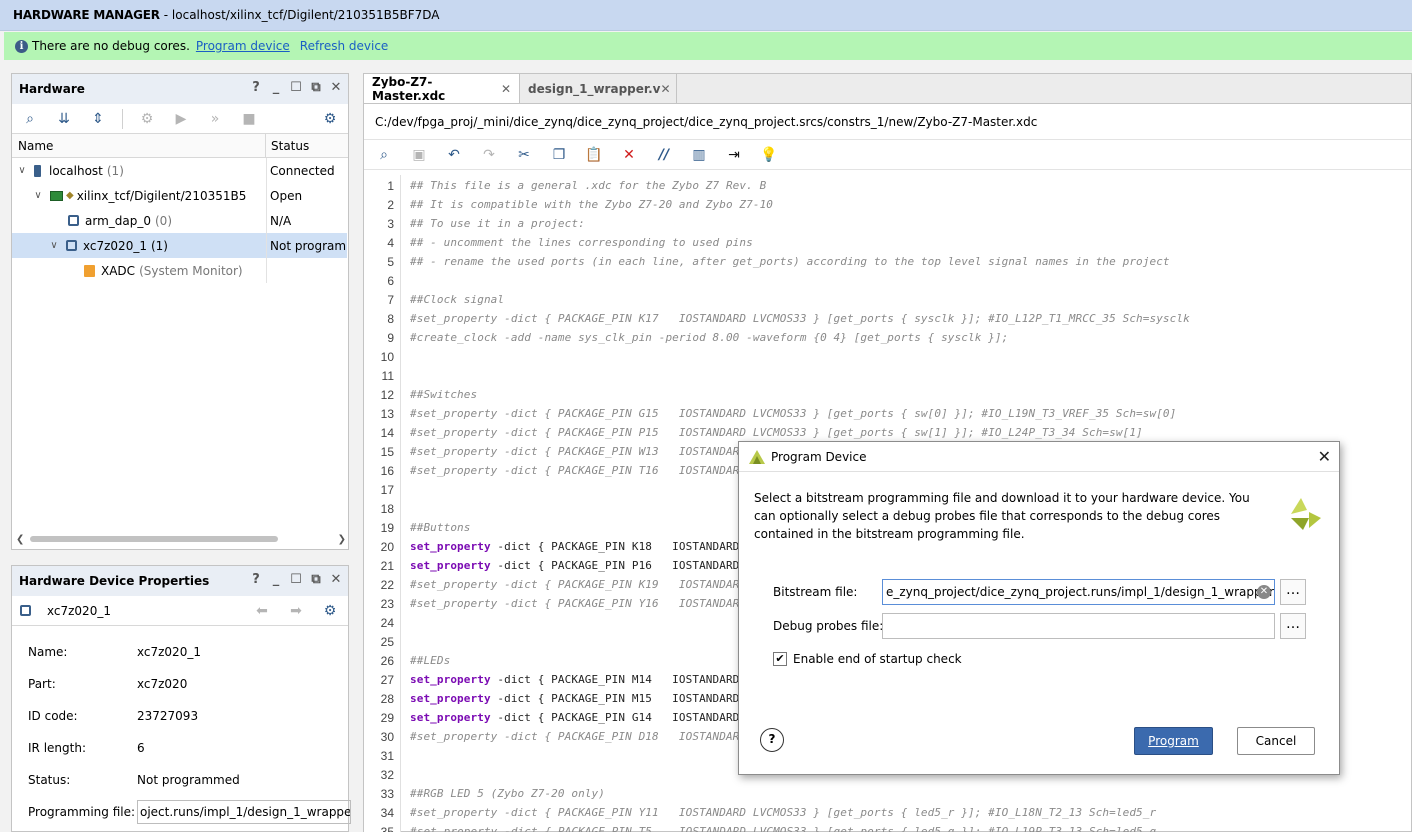  What do you see at coordinates (107, 684) in the screenshot?
I see `prop-row: Part: xc7z020` at bounding box center [107, 684].